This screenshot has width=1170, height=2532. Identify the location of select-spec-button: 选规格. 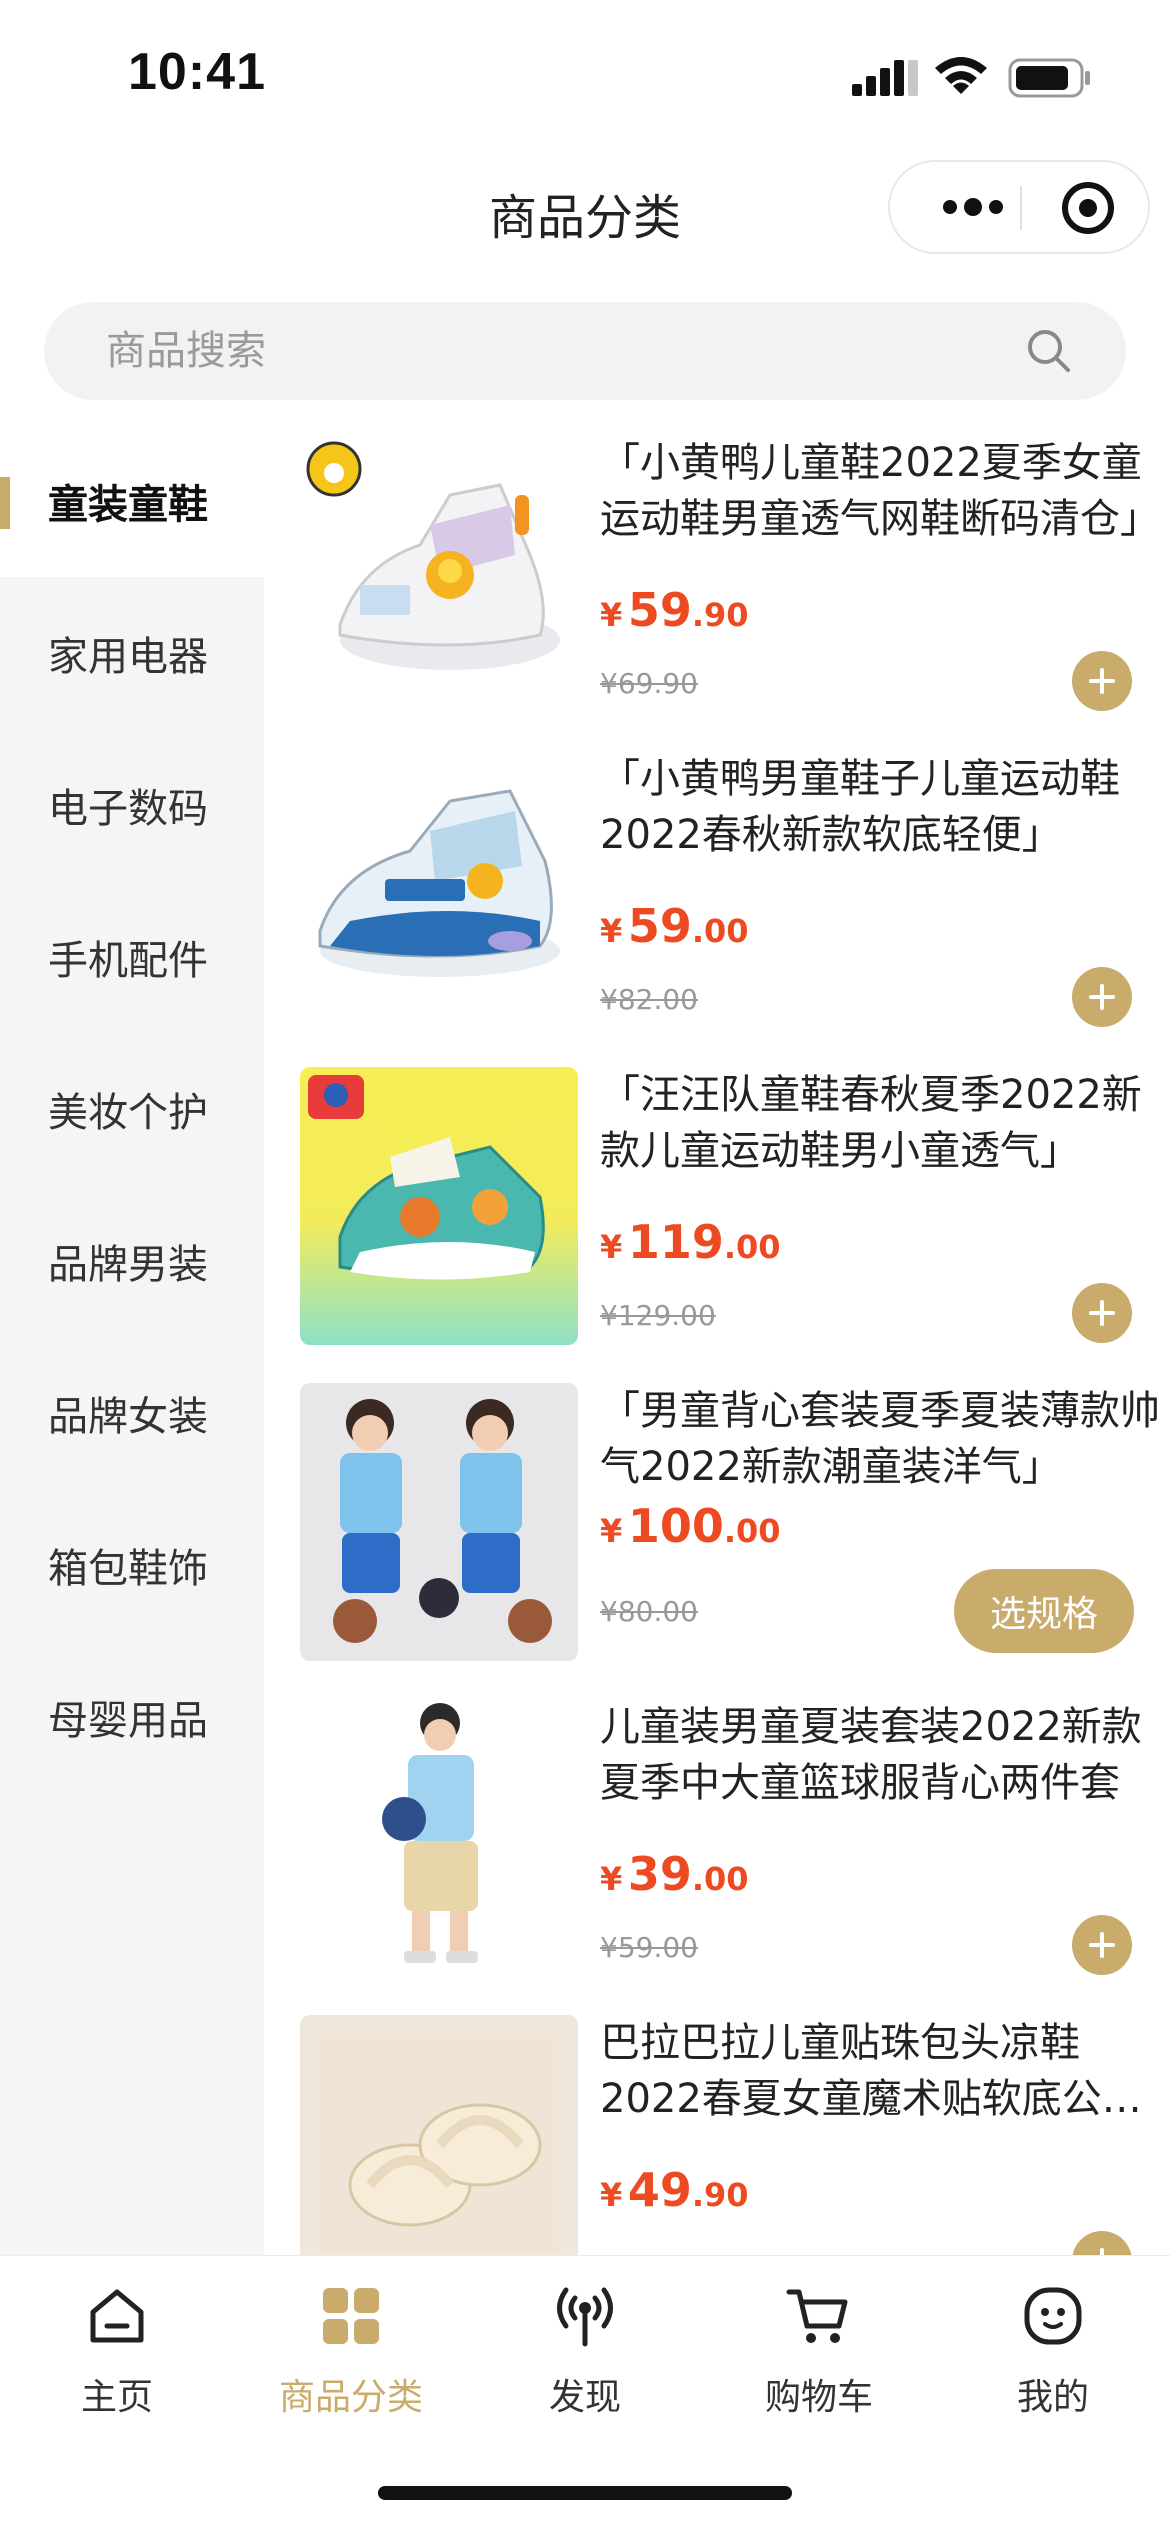
(1044, 1611).